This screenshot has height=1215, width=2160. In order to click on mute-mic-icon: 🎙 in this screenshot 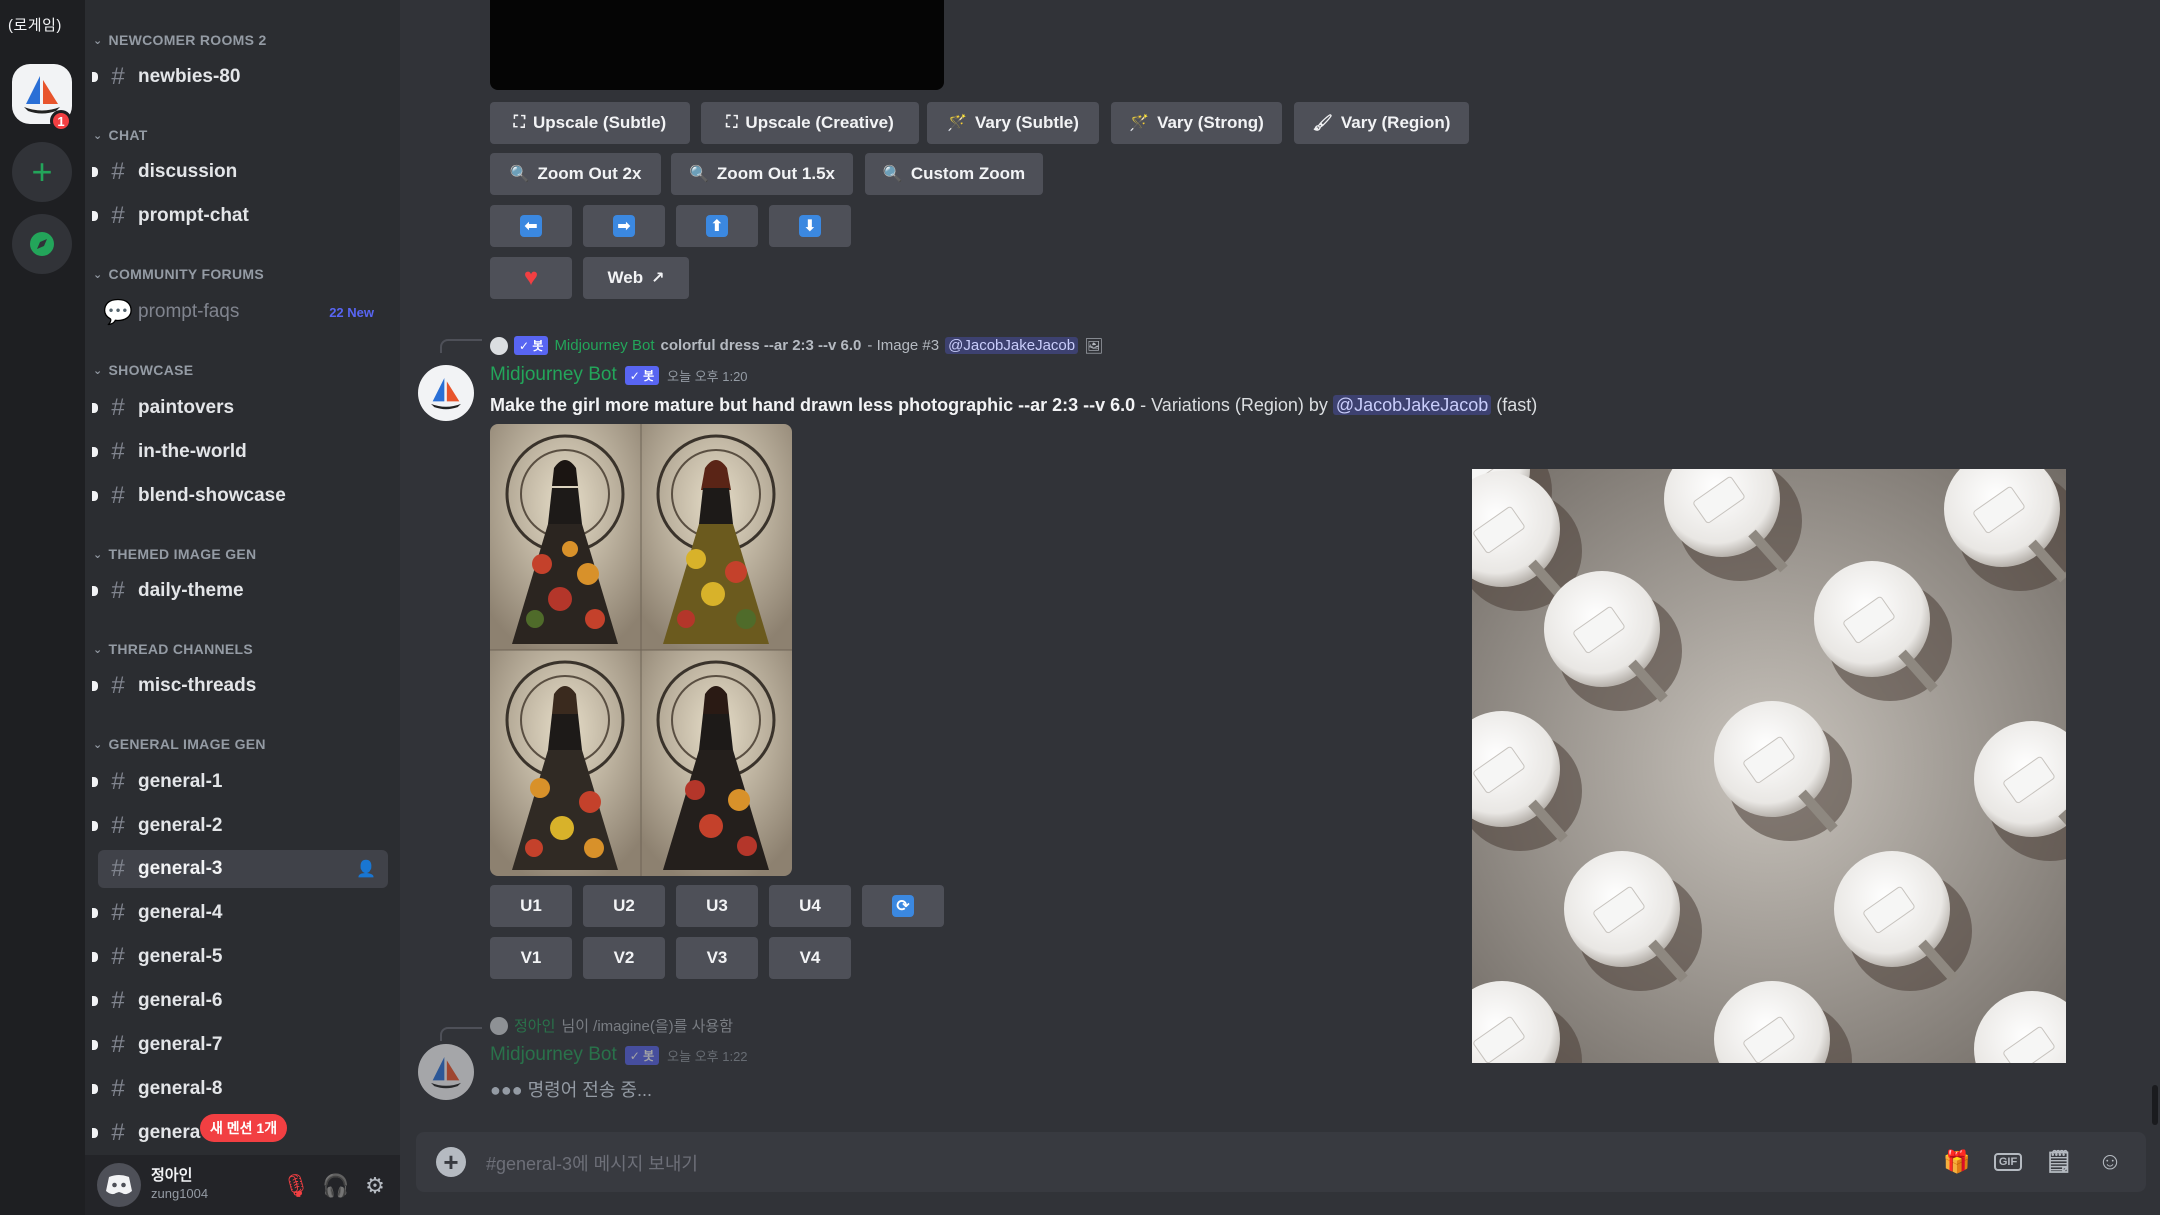, I will do `click(296, 1186)`.